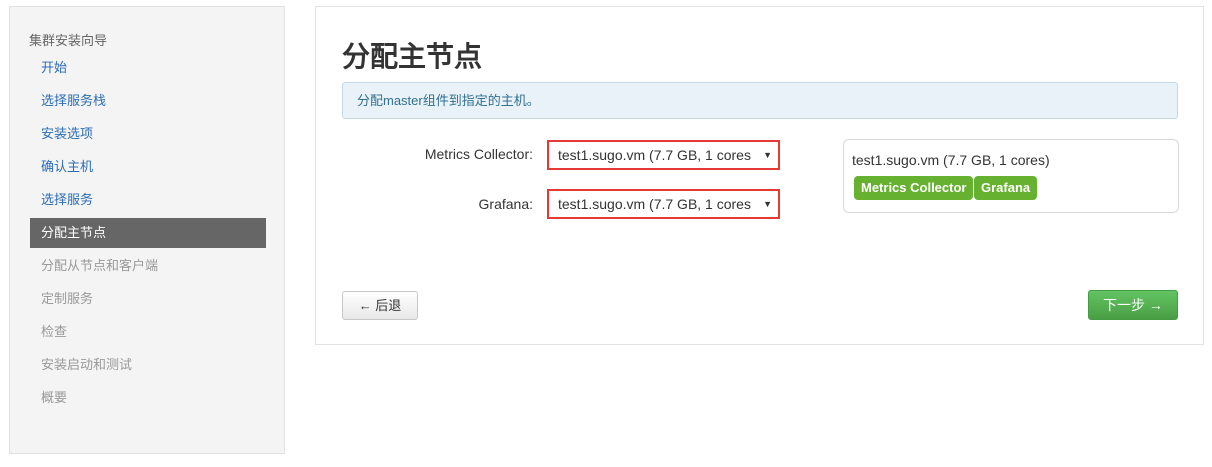 This screenshot has height=467, width=1212. I want to click on sidebar-item-summary: 概要, so click(148, 398).